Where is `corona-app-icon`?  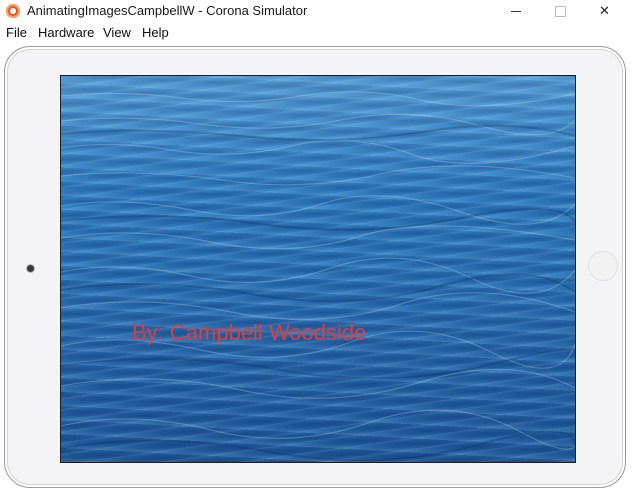
corona-app-icon is located at coordinates (13, 11).